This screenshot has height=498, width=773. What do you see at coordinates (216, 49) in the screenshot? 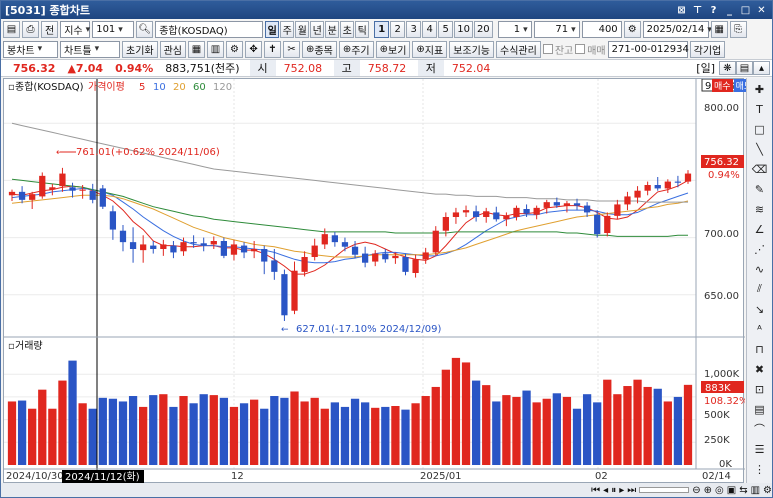
I see `layout-icon: ▥` at bounding box center [216, 49].